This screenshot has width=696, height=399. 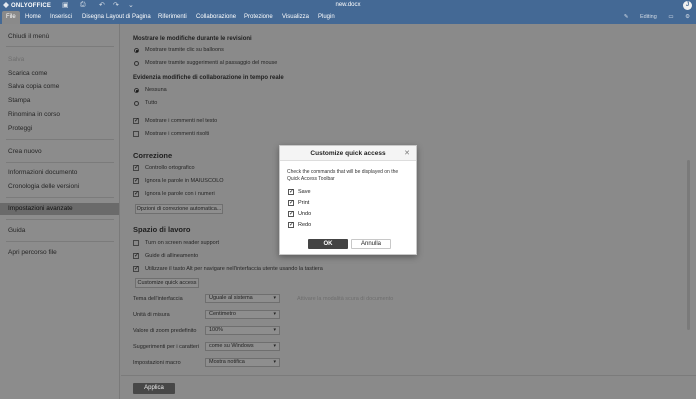 What do you see at coordinates (11, 17) in the screenshot?
I see `tab-file: File` at bounding box center [11, 17].